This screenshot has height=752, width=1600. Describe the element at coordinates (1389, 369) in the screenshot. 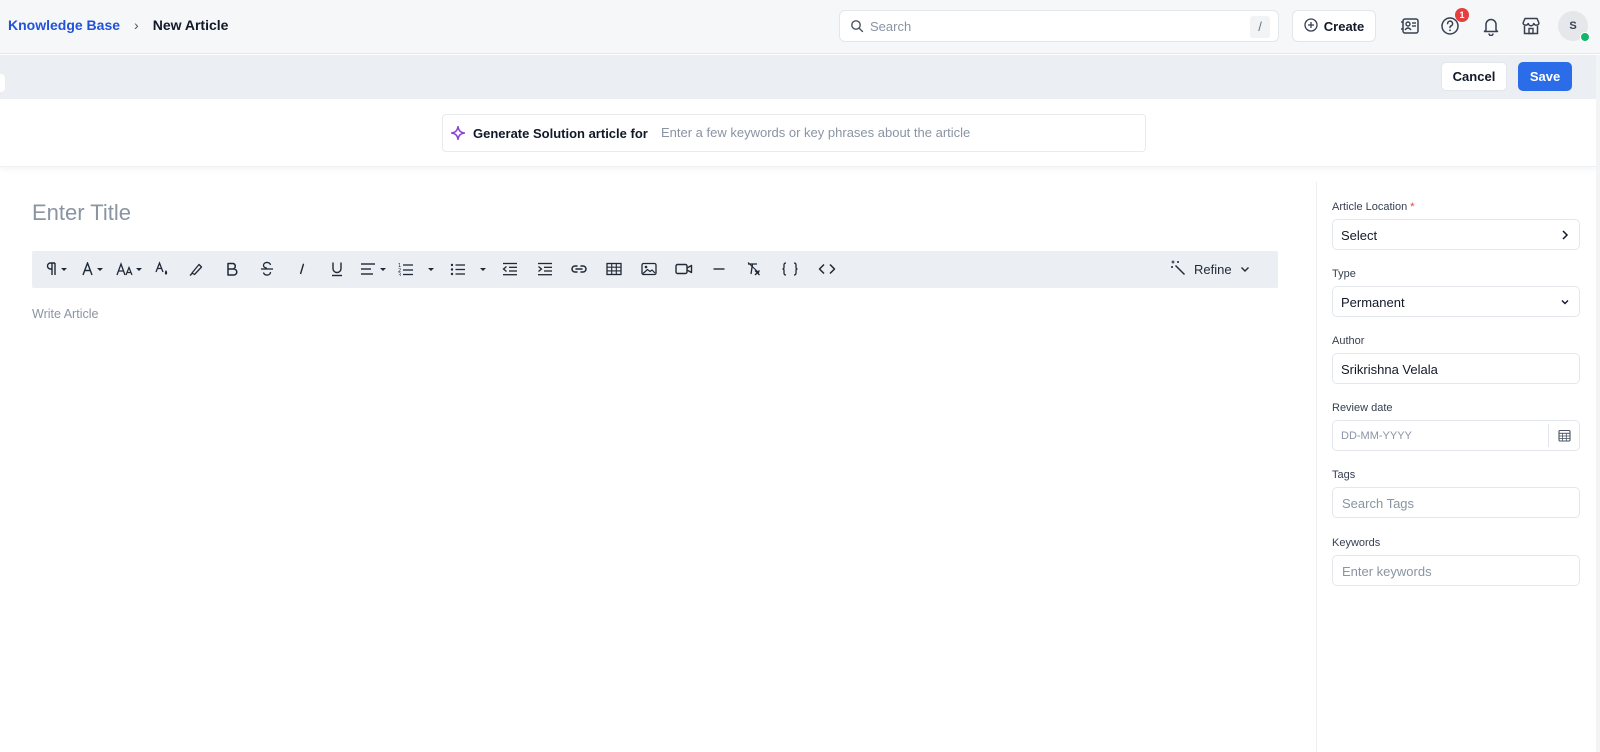

I see `author-value: Srikrishna Velala` at that location.